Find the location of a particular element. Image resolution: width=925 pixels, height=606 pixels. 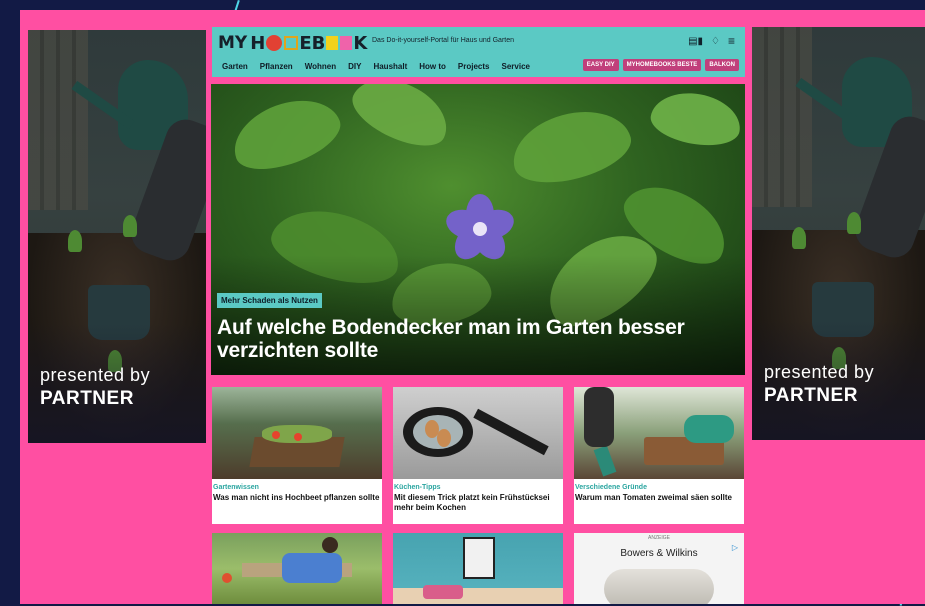

hero-kicker: Mehr Schaden als Nutzen is located at coordinates (269, 300).